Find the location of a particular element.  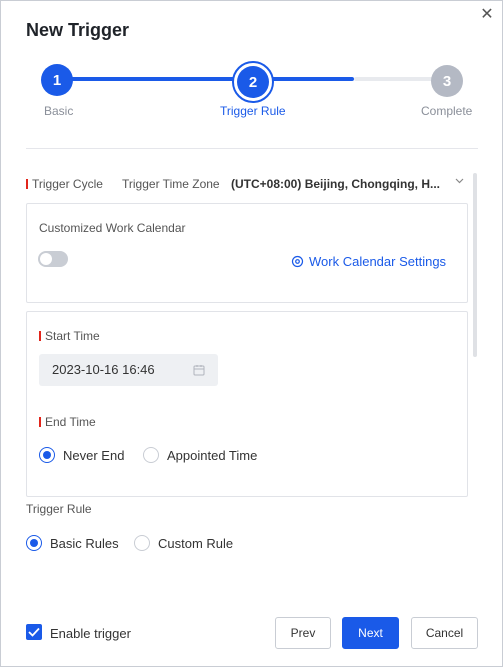

enable-trigger-checkbox is located at coordinates (34, 632).